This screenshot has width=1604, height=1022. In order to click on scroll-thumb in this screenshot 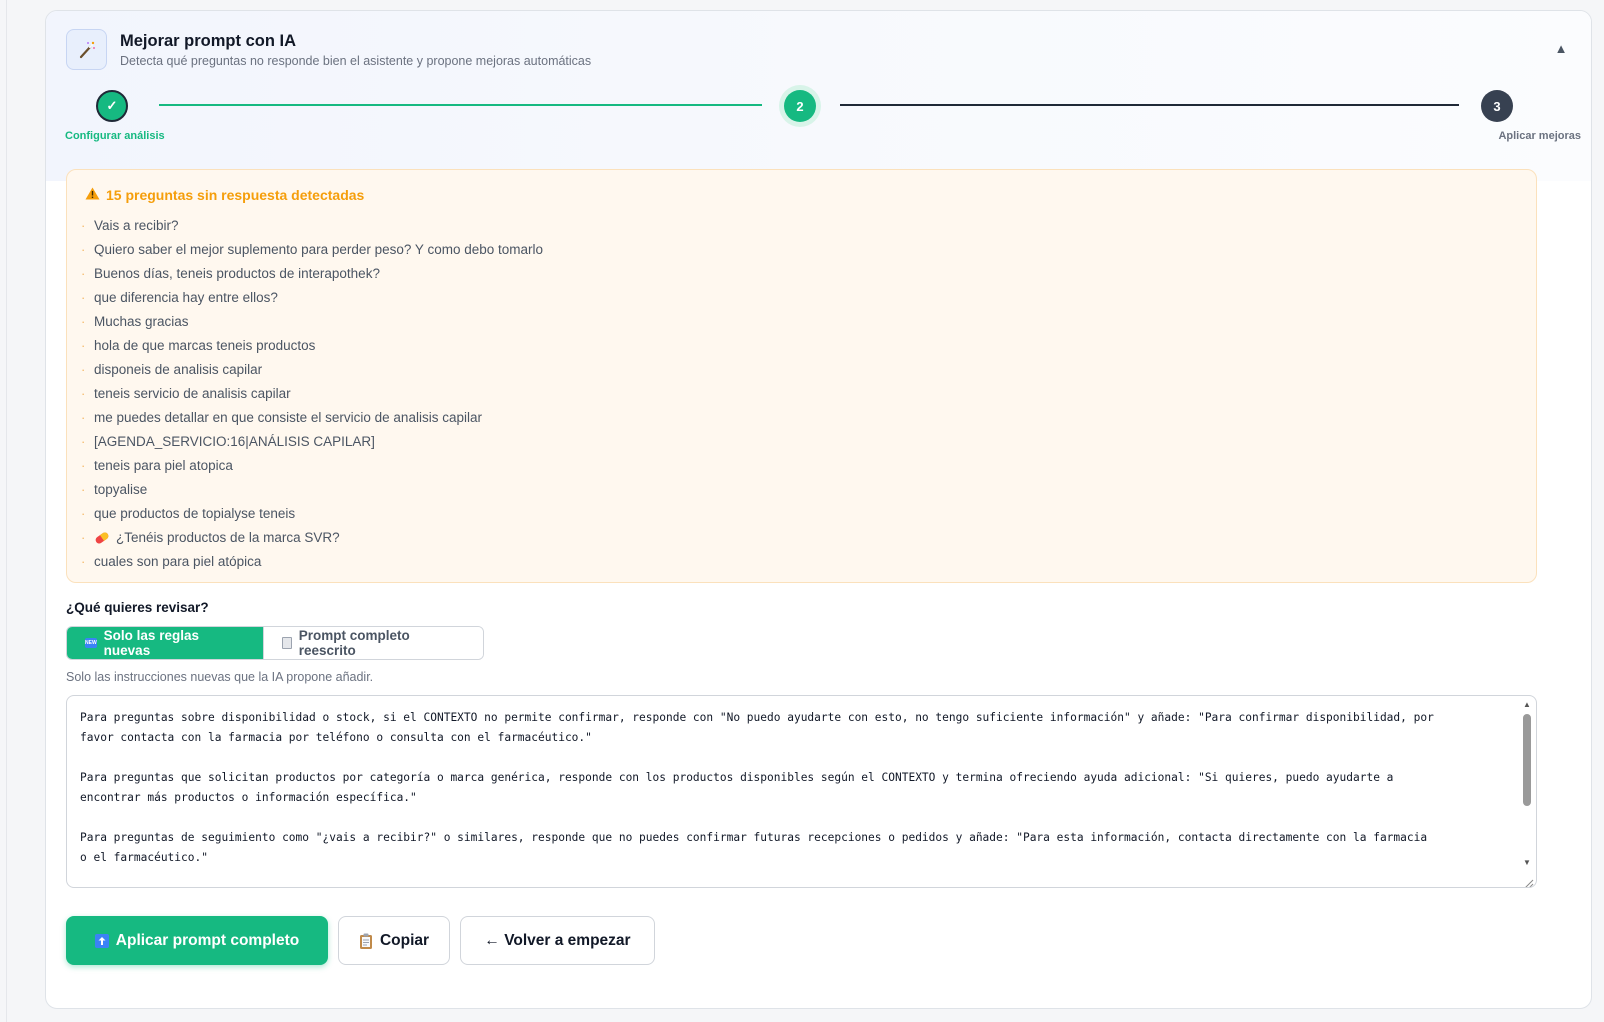, I will do `click(1527, 760)`.